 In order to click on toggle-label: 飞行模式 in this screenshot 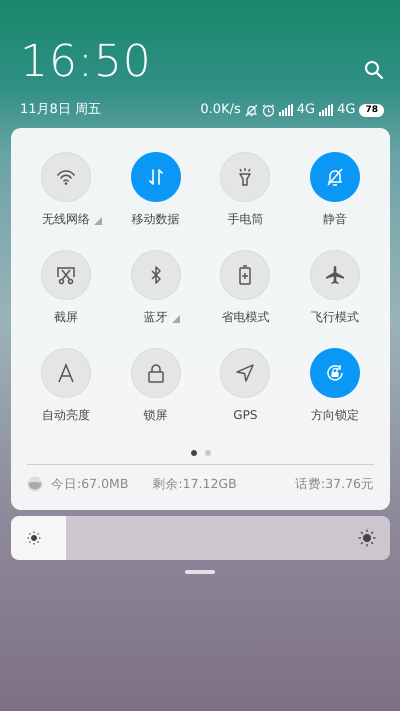, I will do `click(335, 317)`.